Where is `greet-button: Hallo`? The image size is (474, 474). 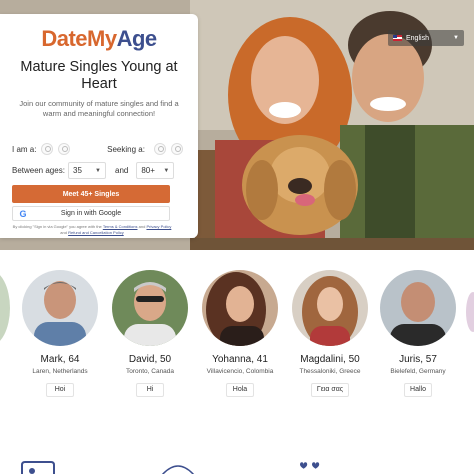 greet-button: Hallo is located at coordinates (418, 390).